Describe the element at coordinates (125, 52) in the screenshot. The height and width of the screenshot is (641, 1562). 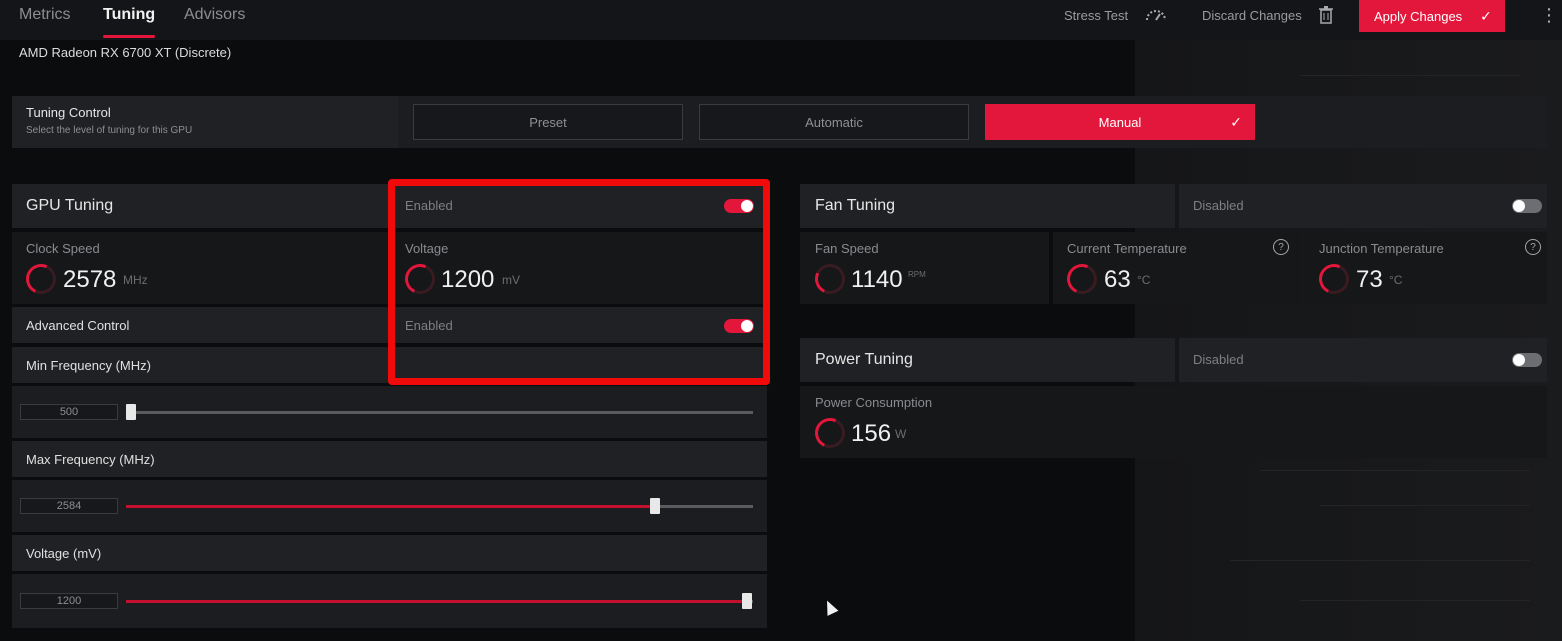
I see `gpu-name: AMD Radeon RX 6700 XT (Discrete)` at that location.